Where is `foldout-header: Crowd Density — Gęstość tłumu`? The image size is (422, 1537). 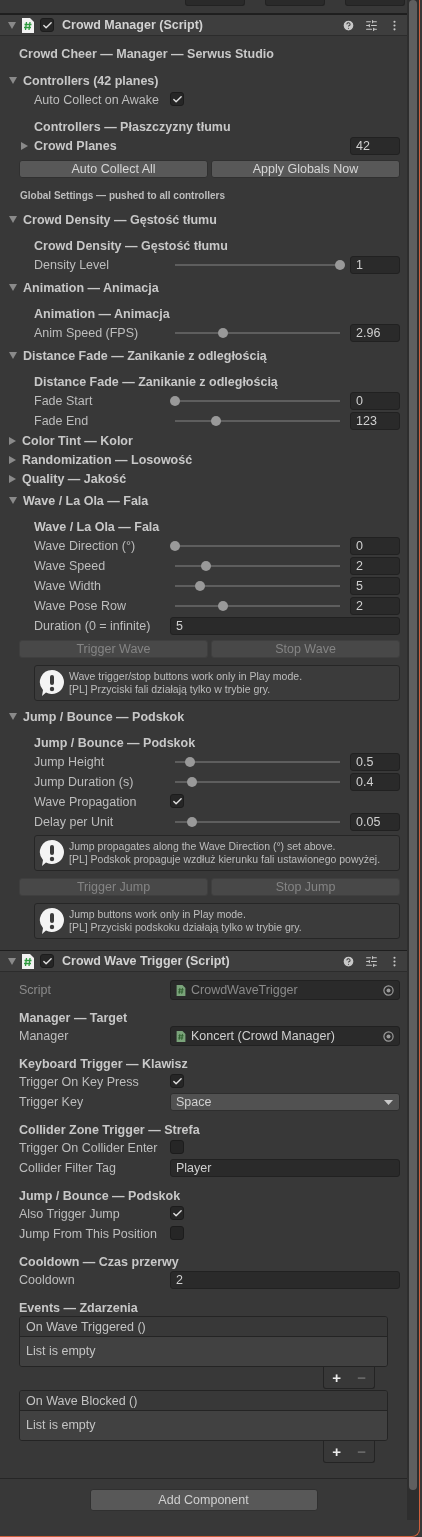
foldout-header: Crowd Density — Gęstość tłumu is located at coordinates (200, 219).